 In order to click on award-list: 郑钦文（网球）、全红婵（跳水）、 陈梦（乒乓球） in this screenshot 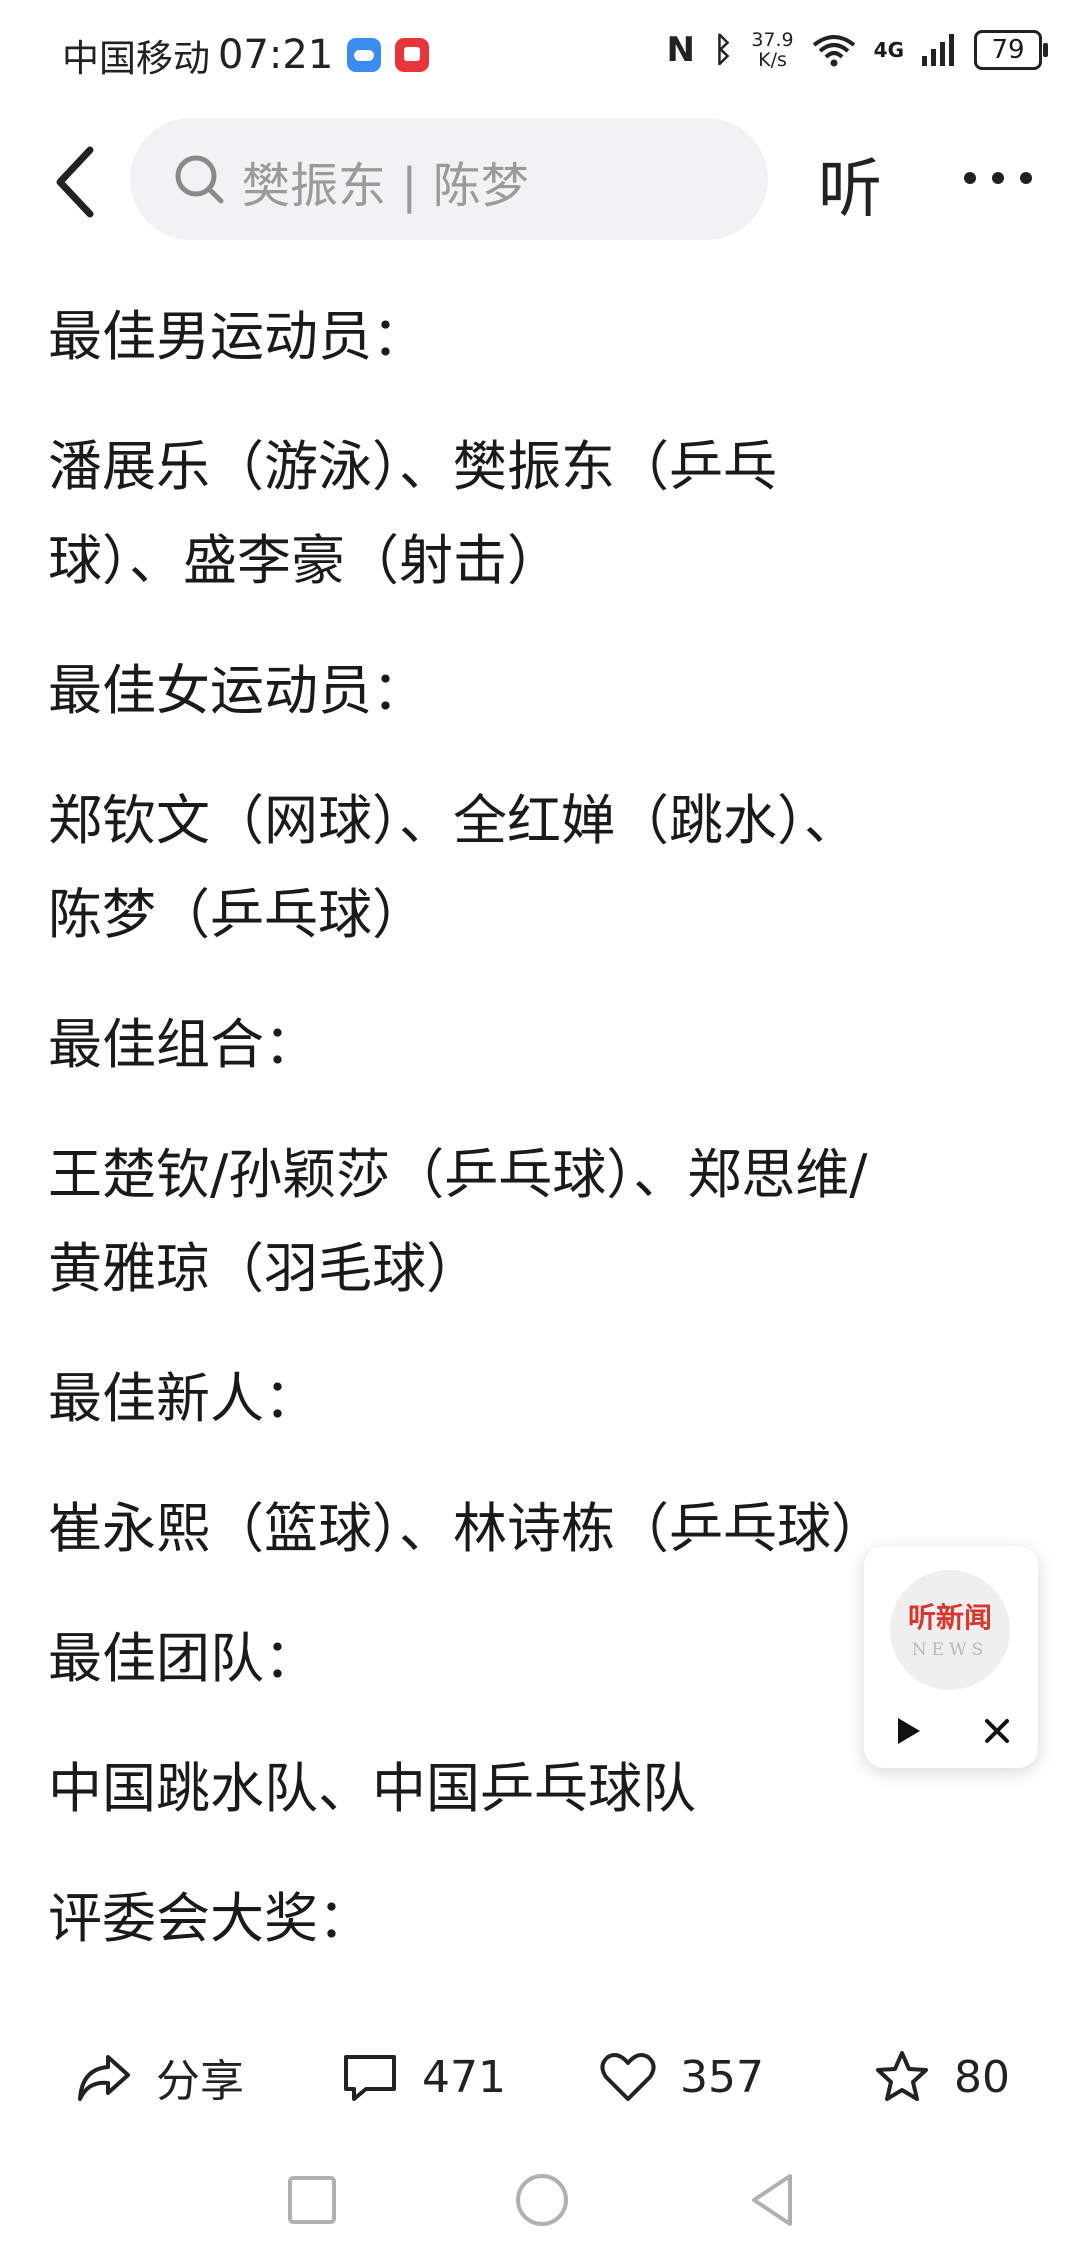, I will do `click(453, 867)`.